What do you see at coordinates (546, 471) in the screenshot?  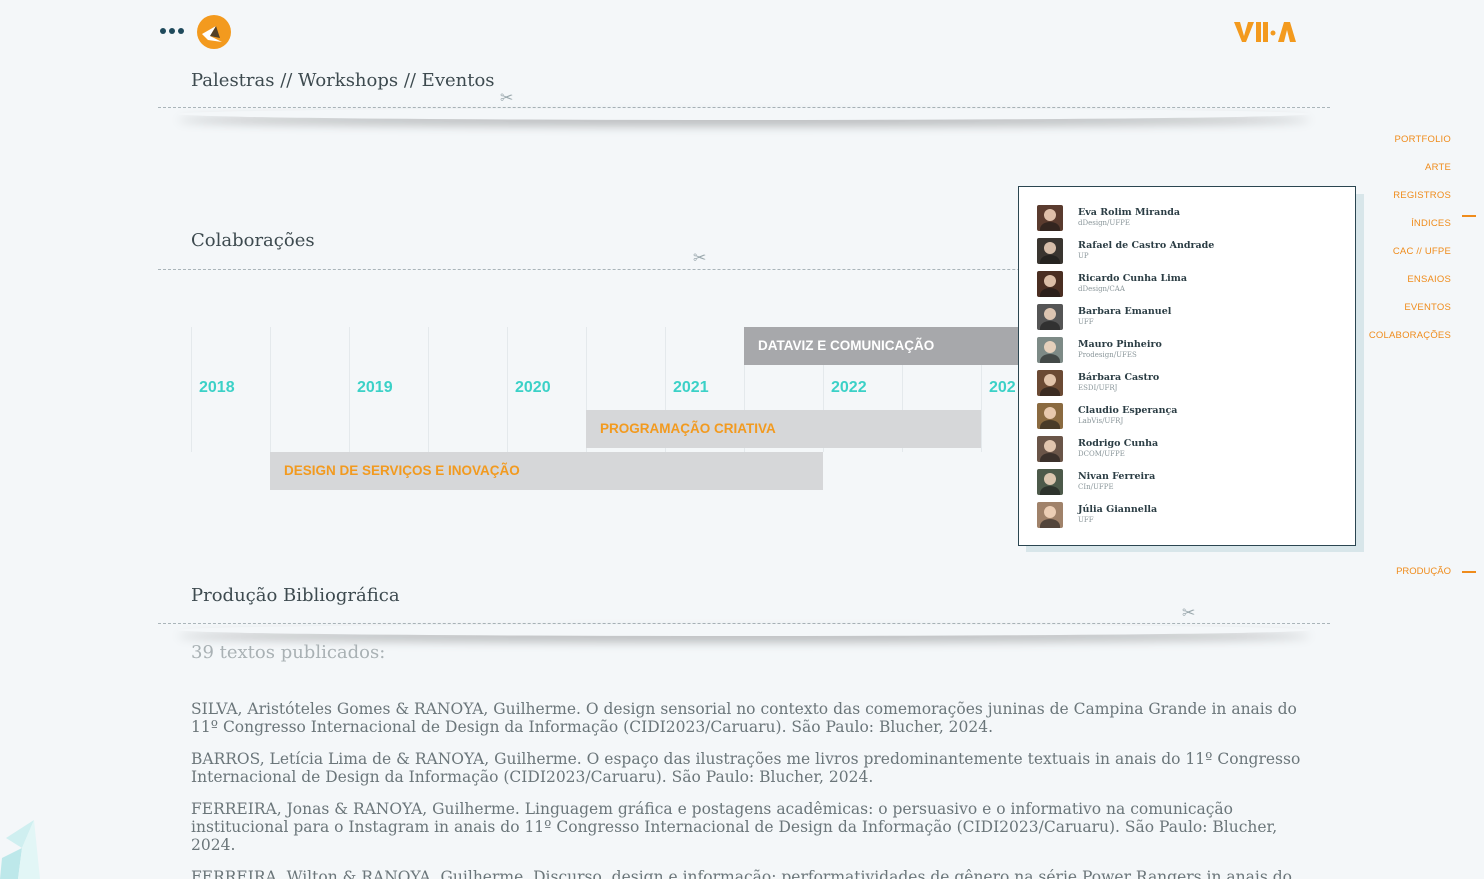 I see `timeline-bar-design-servicos: DESIGN DE SERVIÇOS E INOVAÇÃO` at bounding box center [546, 471].